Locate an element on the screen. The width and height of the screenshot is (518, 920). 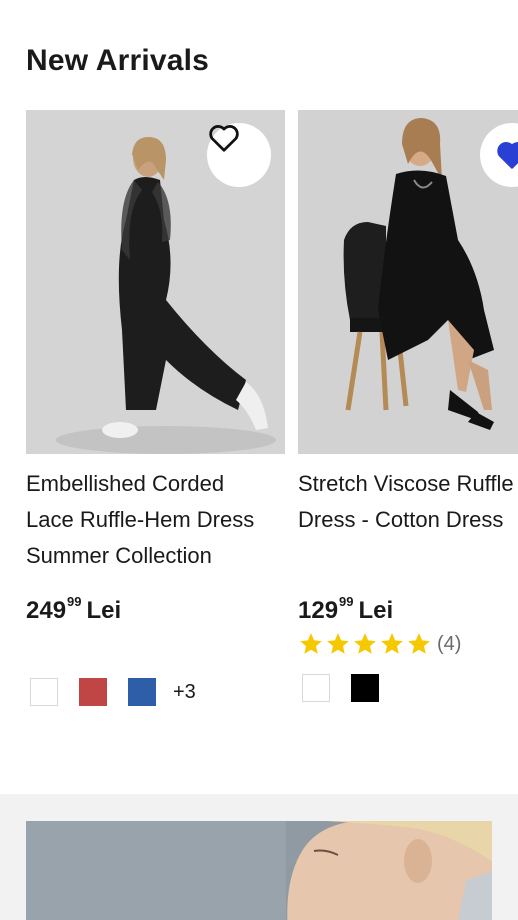
wishlist-wrap is located at coordinates (499, 155).